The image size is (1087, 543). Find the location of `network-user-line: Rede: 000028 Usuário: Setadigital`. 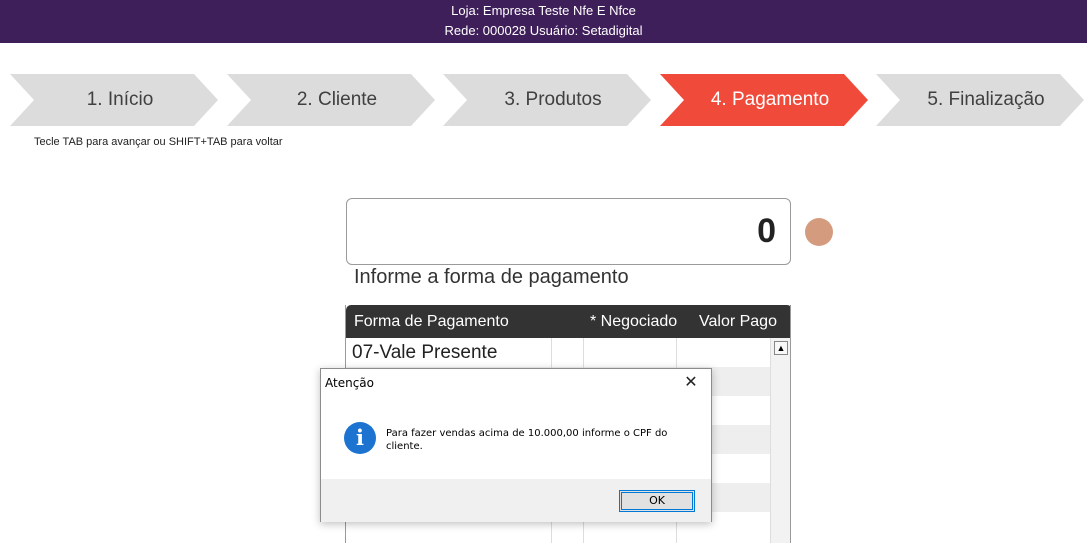

network-user-line: Rede: 000028 Usuário: Setadigital is located at coordinates (543, 30).